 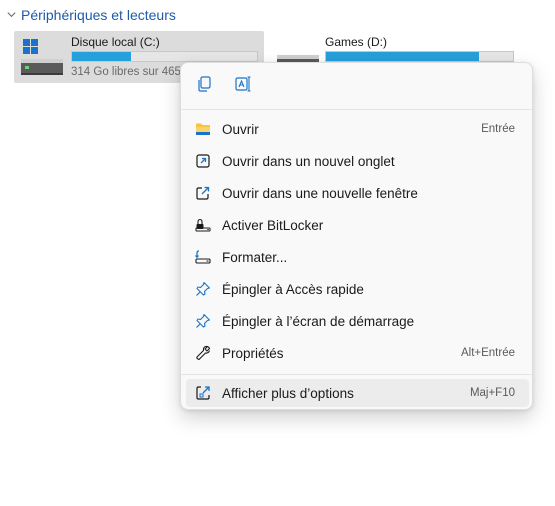 I want to click on menu-item-shortcut: Entrée, so click(x=498, y=129).